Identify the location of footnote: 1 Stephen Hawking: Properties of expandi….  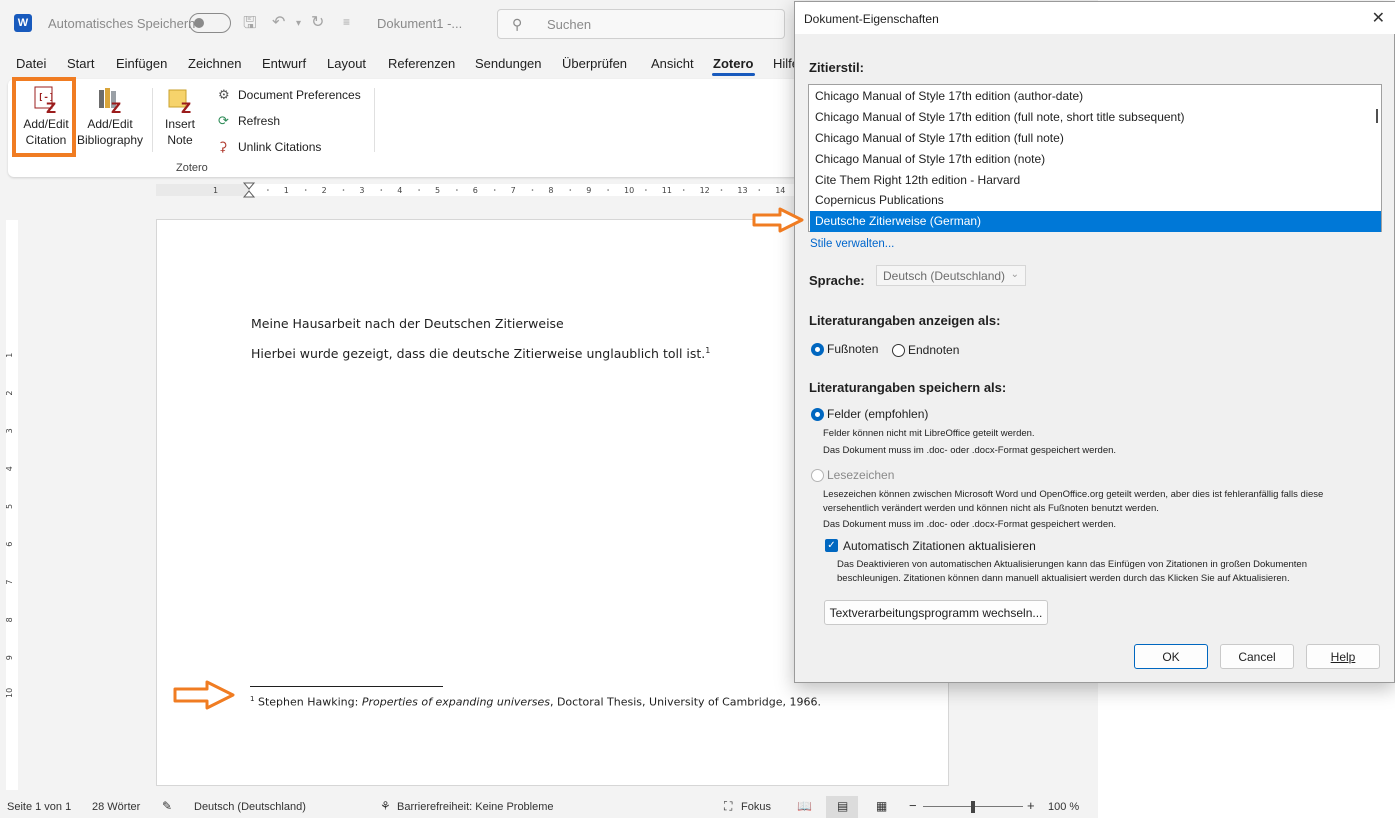
(535, 702).